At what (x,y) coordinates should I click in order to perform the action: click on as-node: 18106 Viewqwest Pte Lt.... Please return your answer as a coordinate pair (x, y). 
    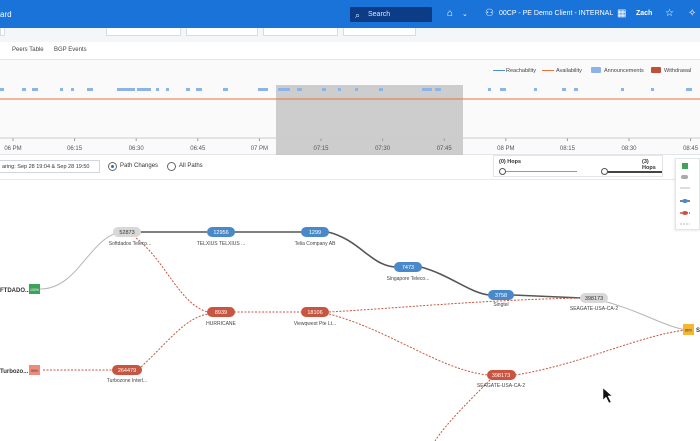
    Looking at the image, I should click on (315, 317).